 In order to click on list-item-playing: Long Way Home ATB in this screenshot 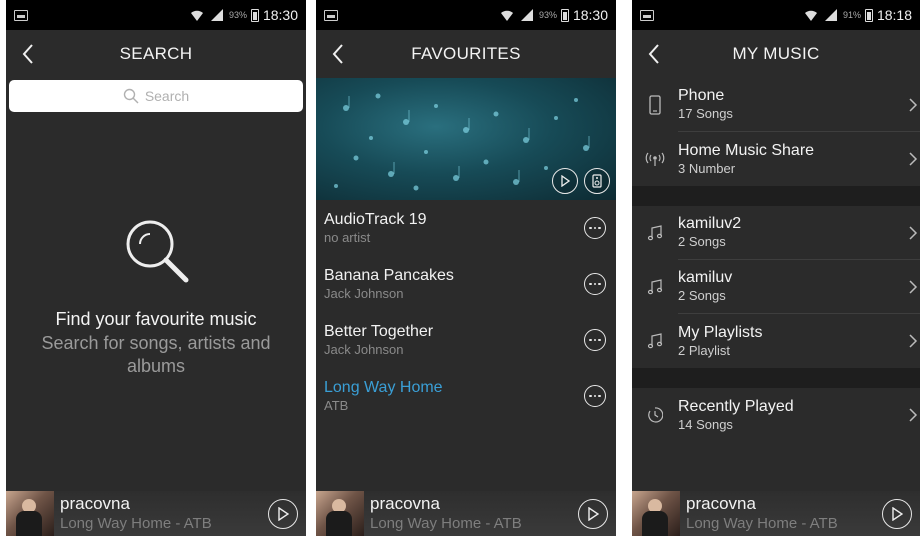, I will do `click(466, 396)`.